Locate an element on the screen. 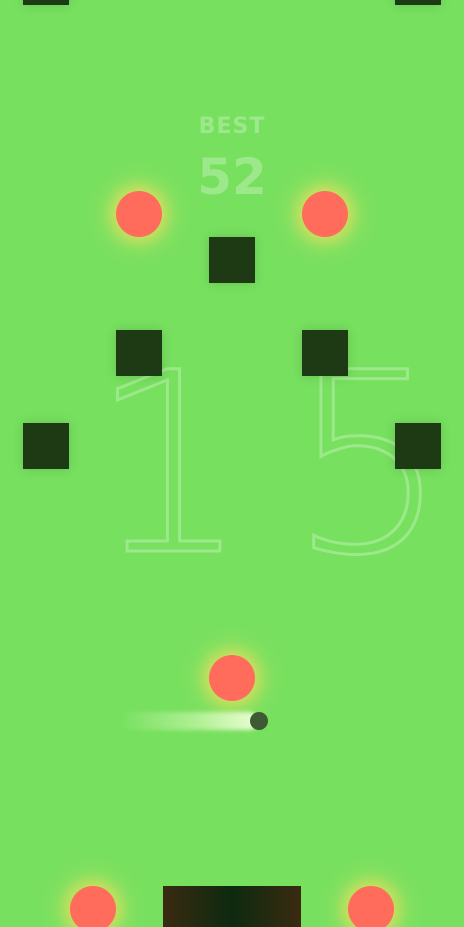 Image resolution: width=464 pixels, height=927 pixels. best-label: BEST is located at coordinates (232, 126).